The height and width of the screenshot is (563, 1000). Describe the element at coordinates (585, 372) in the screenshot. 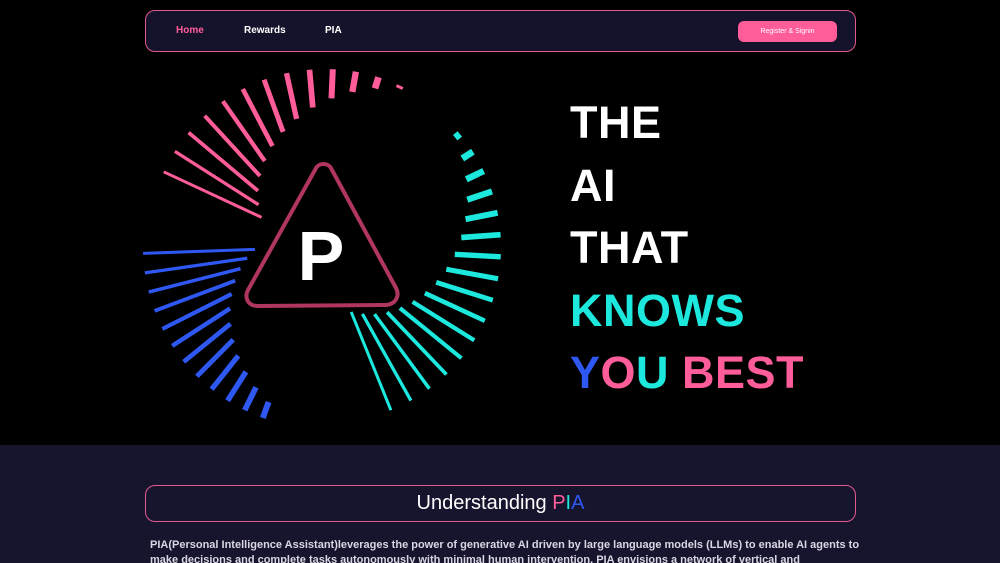

I see `tagline-y: Y` at that location.